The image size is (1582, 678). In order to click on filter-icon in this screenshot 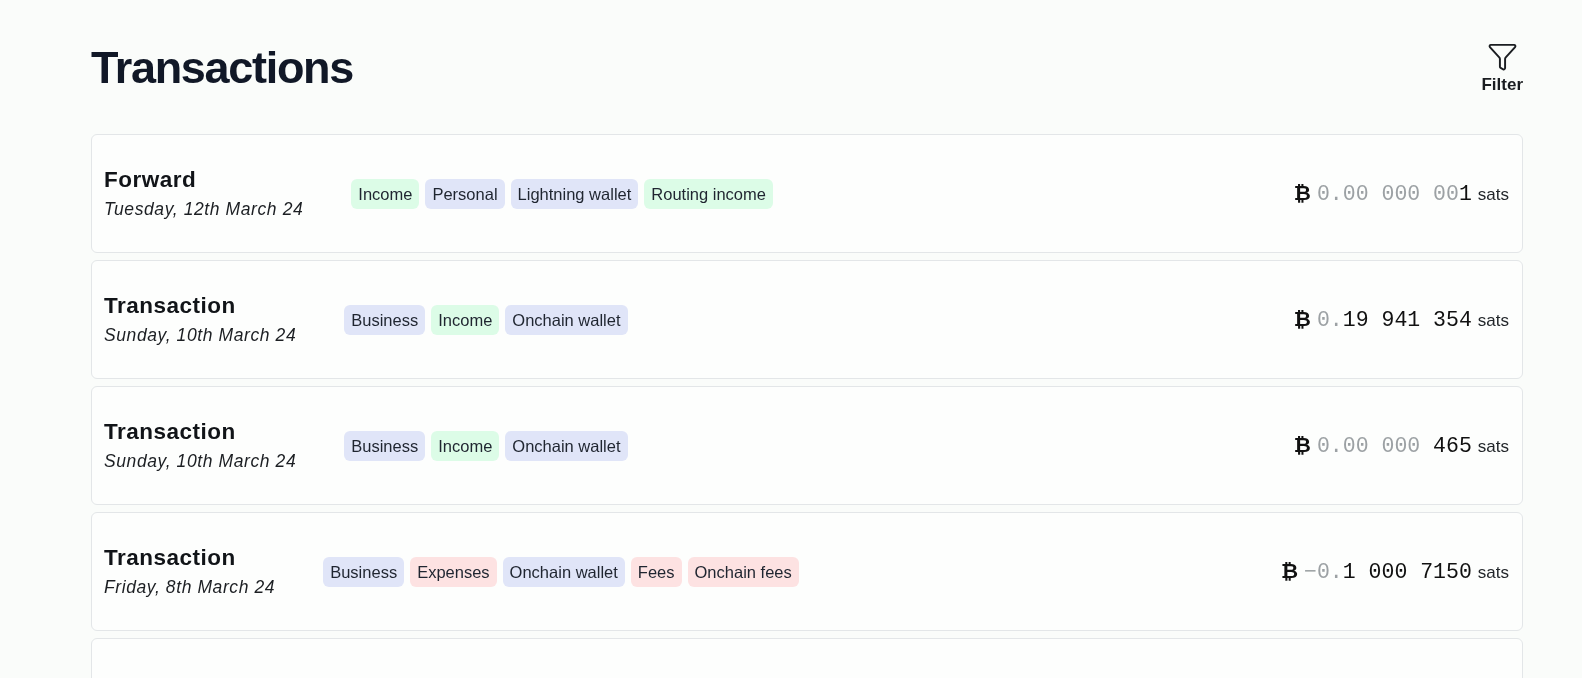, I will do `click(1502, 56)`.